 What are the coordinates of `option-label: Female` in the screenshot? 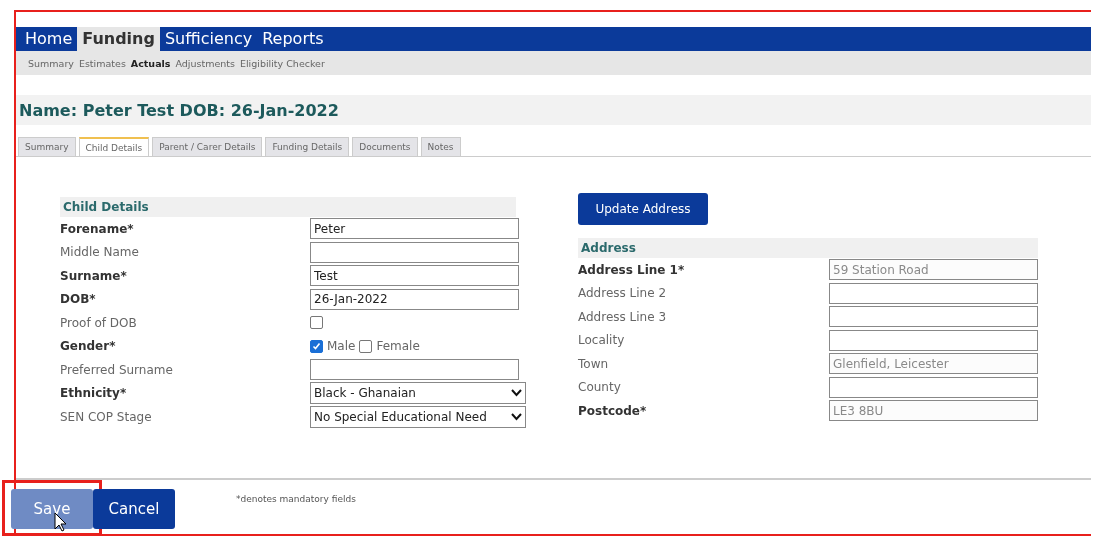 It's located at (398, 346).